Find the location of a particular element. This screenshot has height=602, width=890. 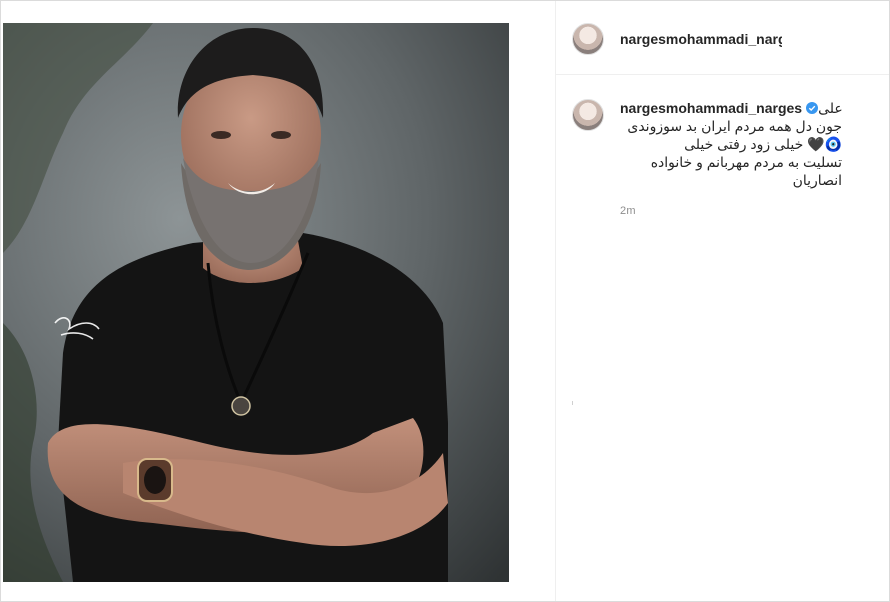

caption-avatar is located at coordinates (588, 115).